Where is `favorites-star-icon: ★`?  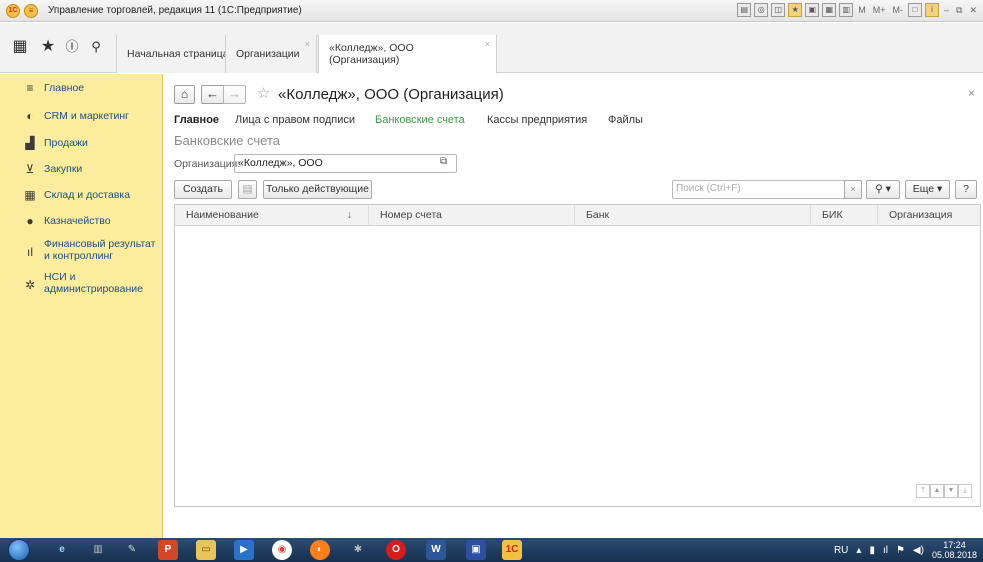
favorites-star-icon: ★ is located at coordinates (48, 47).